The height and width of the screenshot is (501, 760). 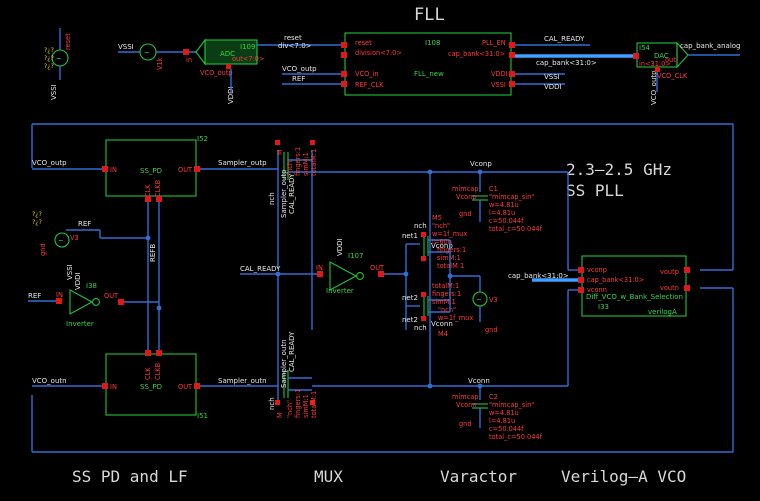 I want to click on refb-label: REFB, so click(x=153, y=253).